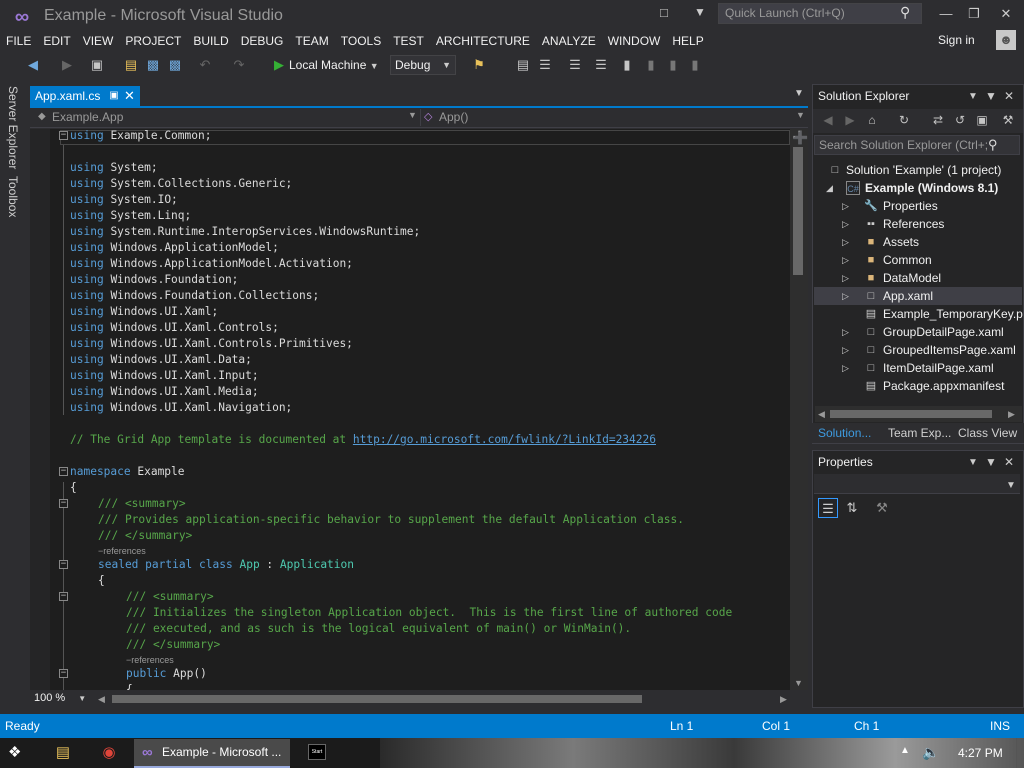  What do you see at coordinates (262, 41) in the screenshot?
I see `menu-debug: DEBUG` at bounding box center [262, 41].